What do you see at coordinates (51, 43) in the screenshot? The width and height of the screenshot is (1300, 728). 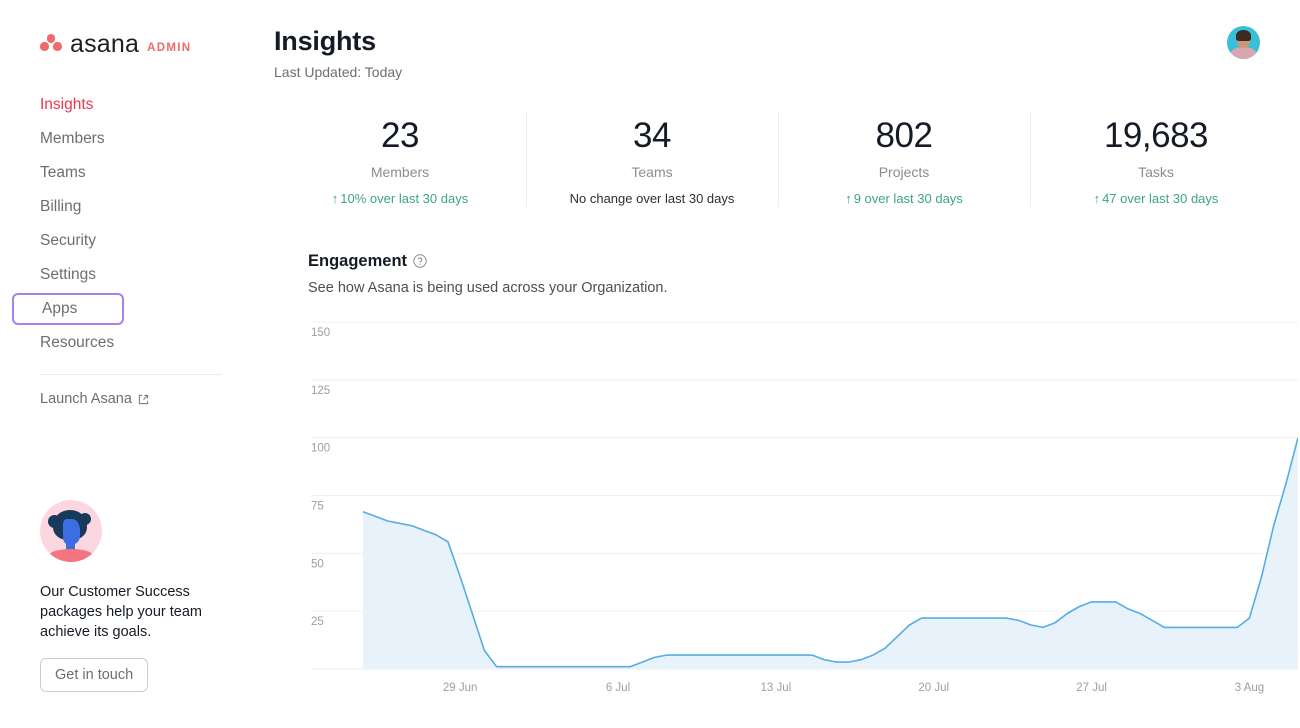 I see `asana-dots-icon` at bounding box center [51, 43].